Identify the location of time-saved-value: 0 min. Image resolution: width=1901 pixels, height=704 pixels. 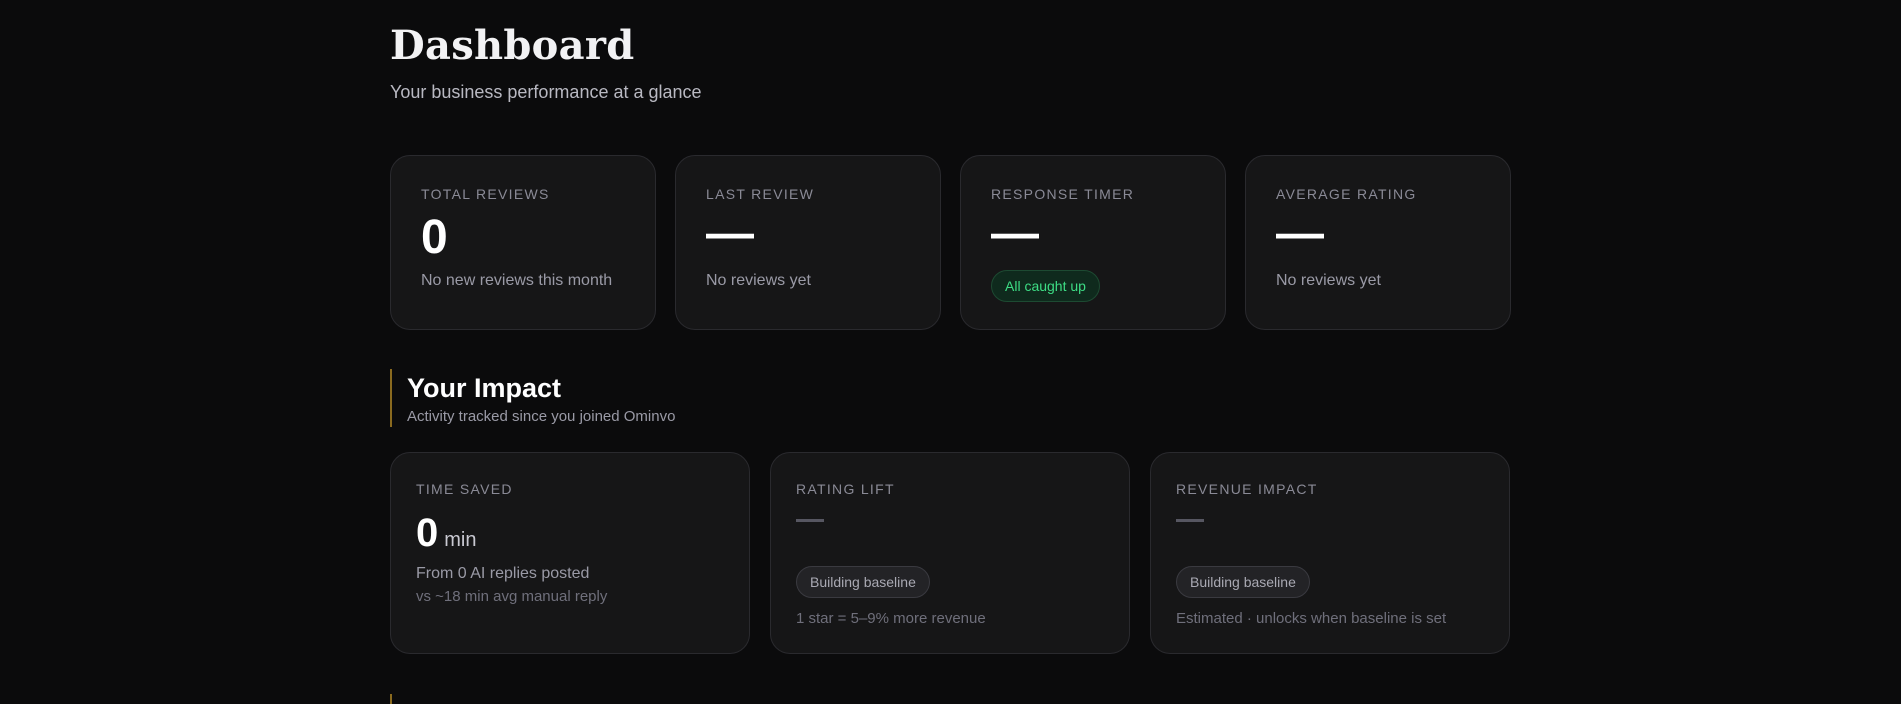
(446, 533).